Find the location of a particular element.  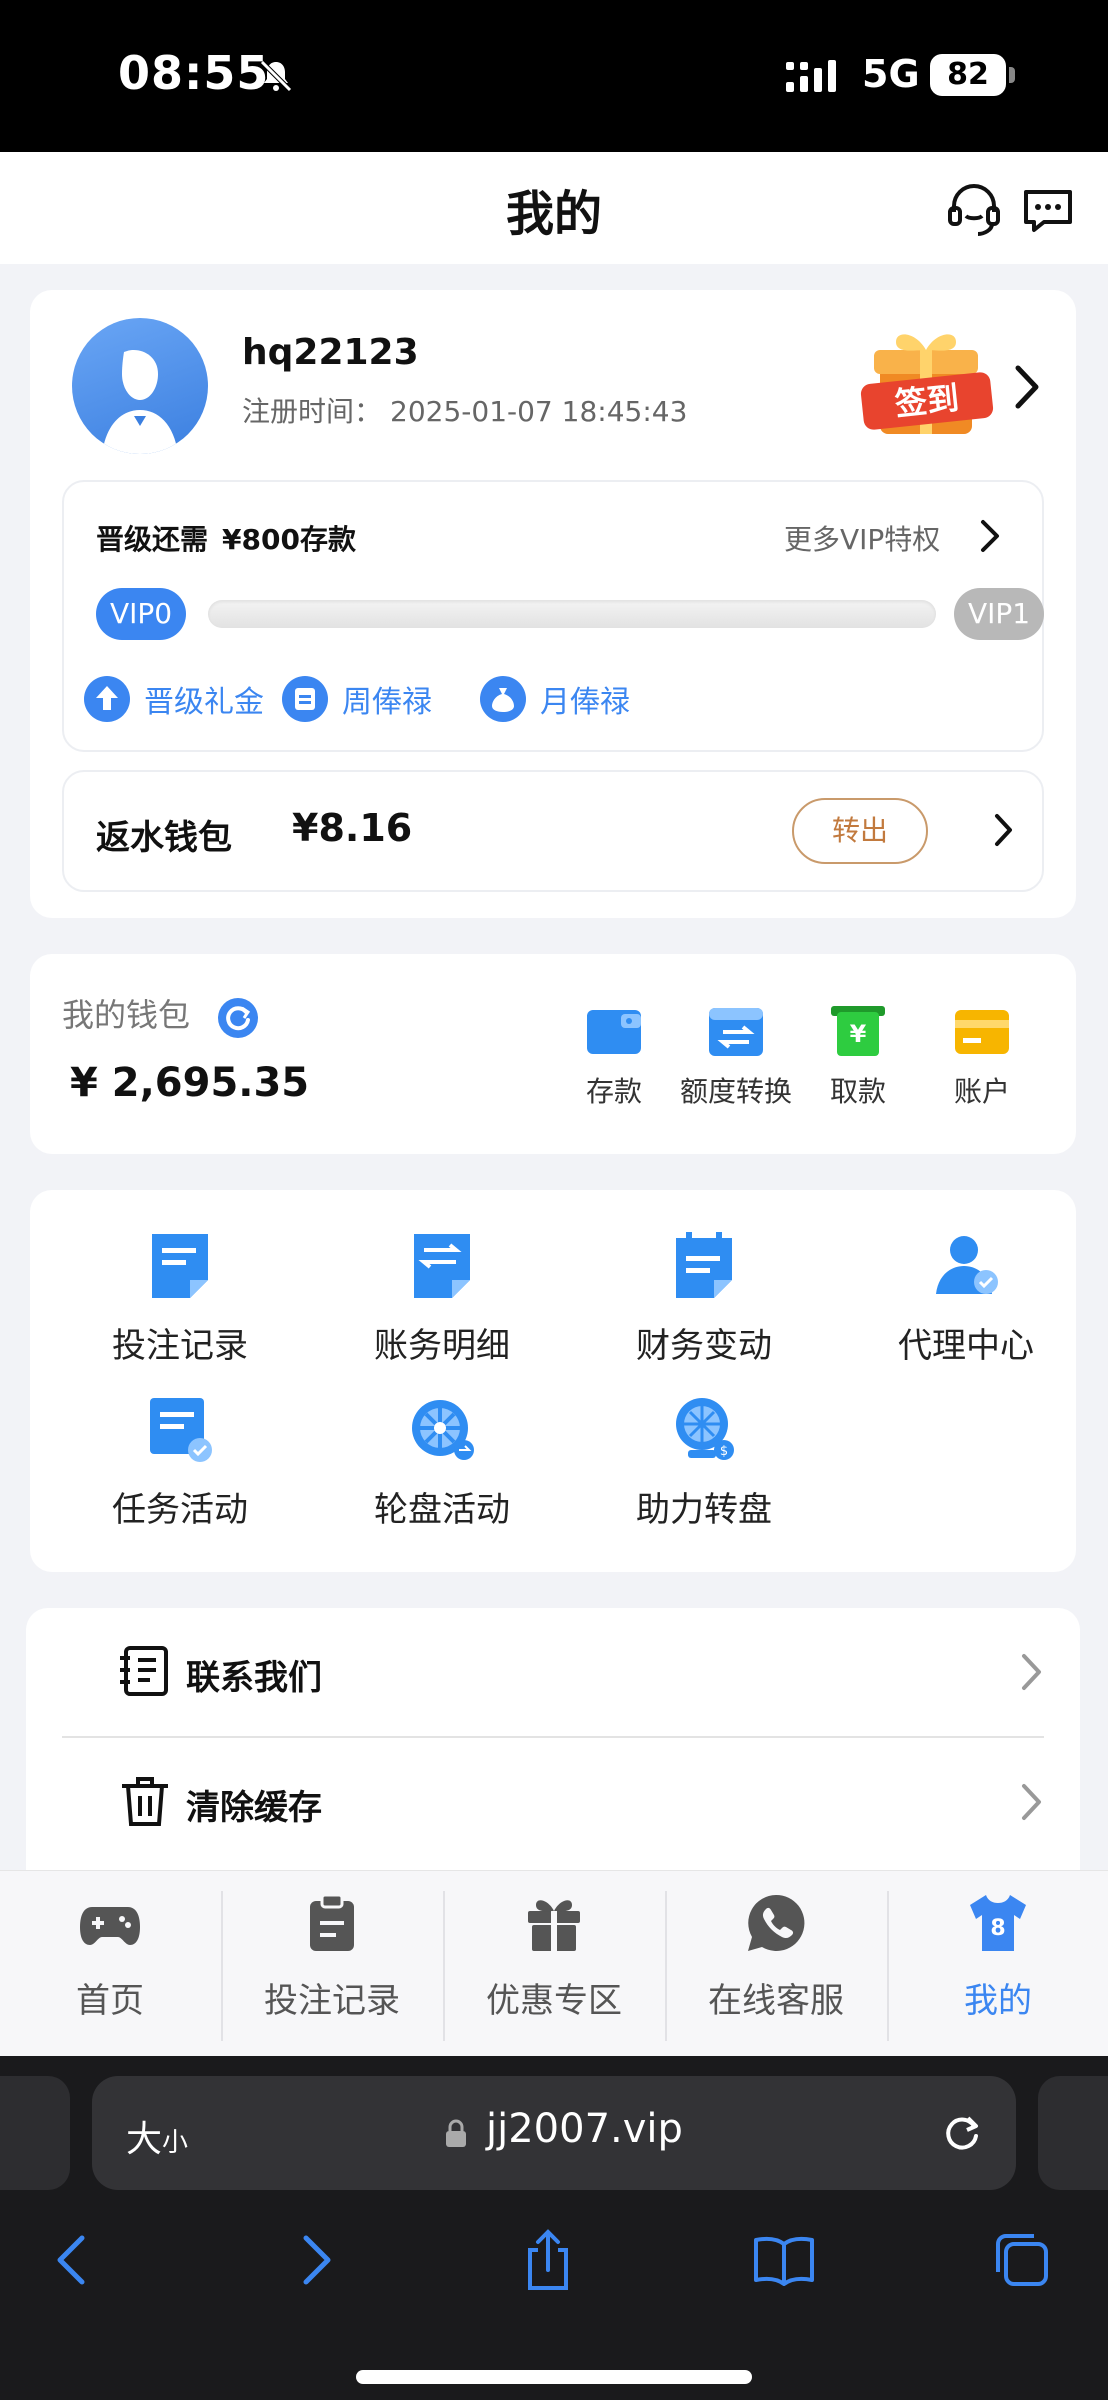

battery-indicator: 82 is located at coordinates (972, 75).